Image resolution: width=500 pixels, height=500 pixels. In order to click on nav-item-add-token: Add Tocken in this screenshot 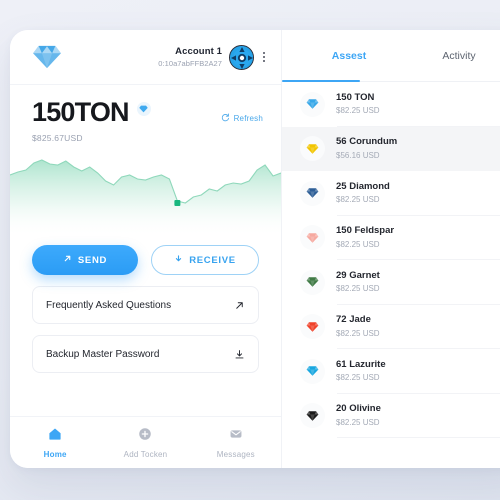, I will do `click(145, 443)`.